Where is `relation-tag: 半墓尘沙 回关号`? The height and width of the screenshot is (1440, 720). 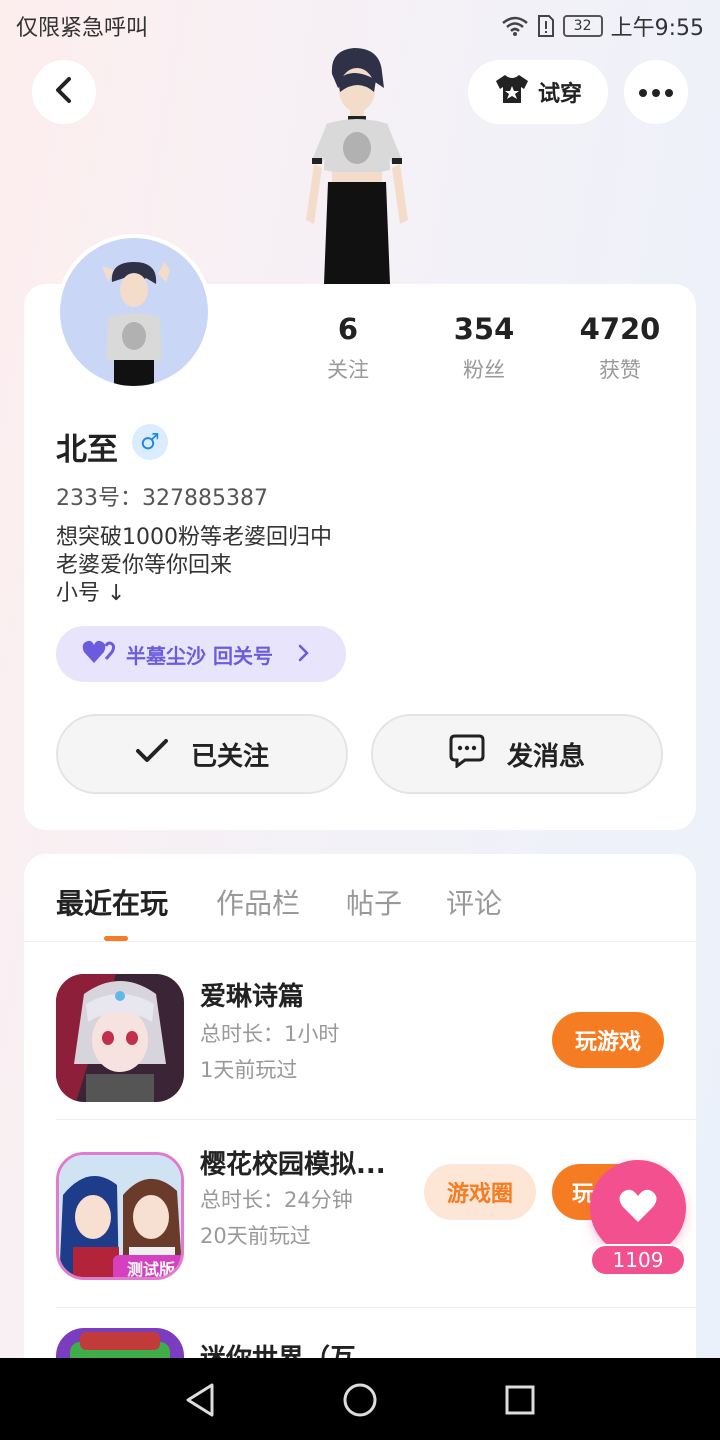 relation-tag: 半墓尘沙 回关号 is located at coordinates (201, 654).